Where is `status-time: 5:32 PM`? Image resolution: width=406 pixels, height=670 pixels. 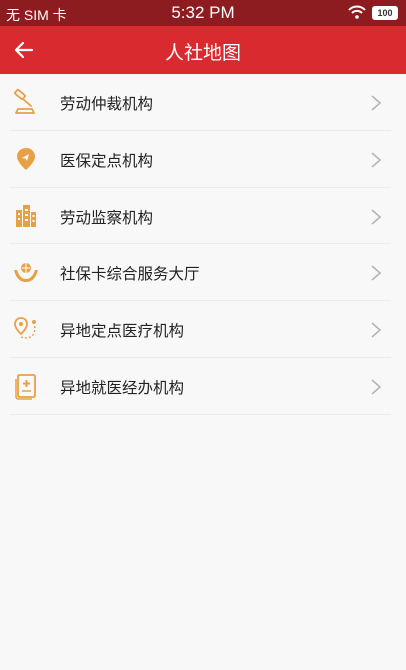 status-time: 5:32 PM is located at coordinates (203, 12).